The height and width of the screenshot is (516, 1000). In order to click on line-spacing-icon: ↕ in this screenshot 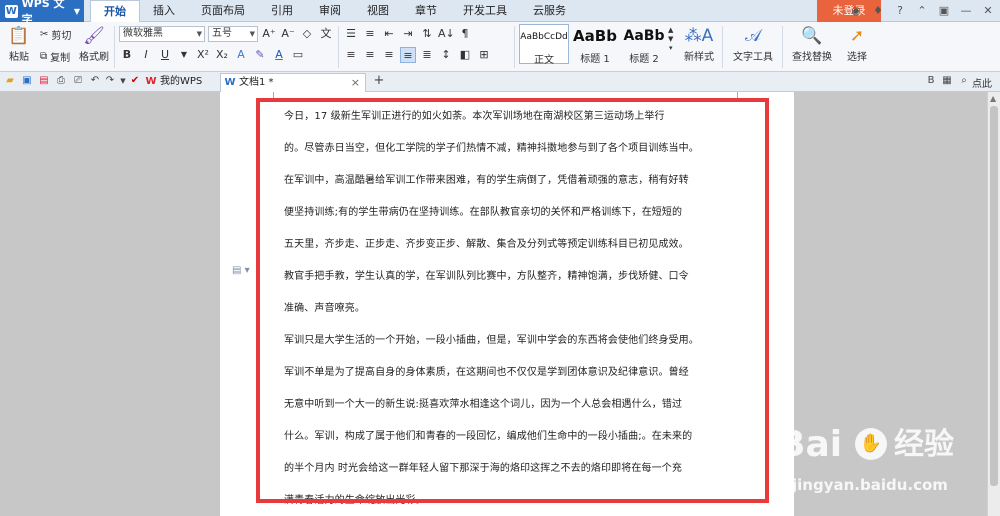, I will do `click(446, 55)`.